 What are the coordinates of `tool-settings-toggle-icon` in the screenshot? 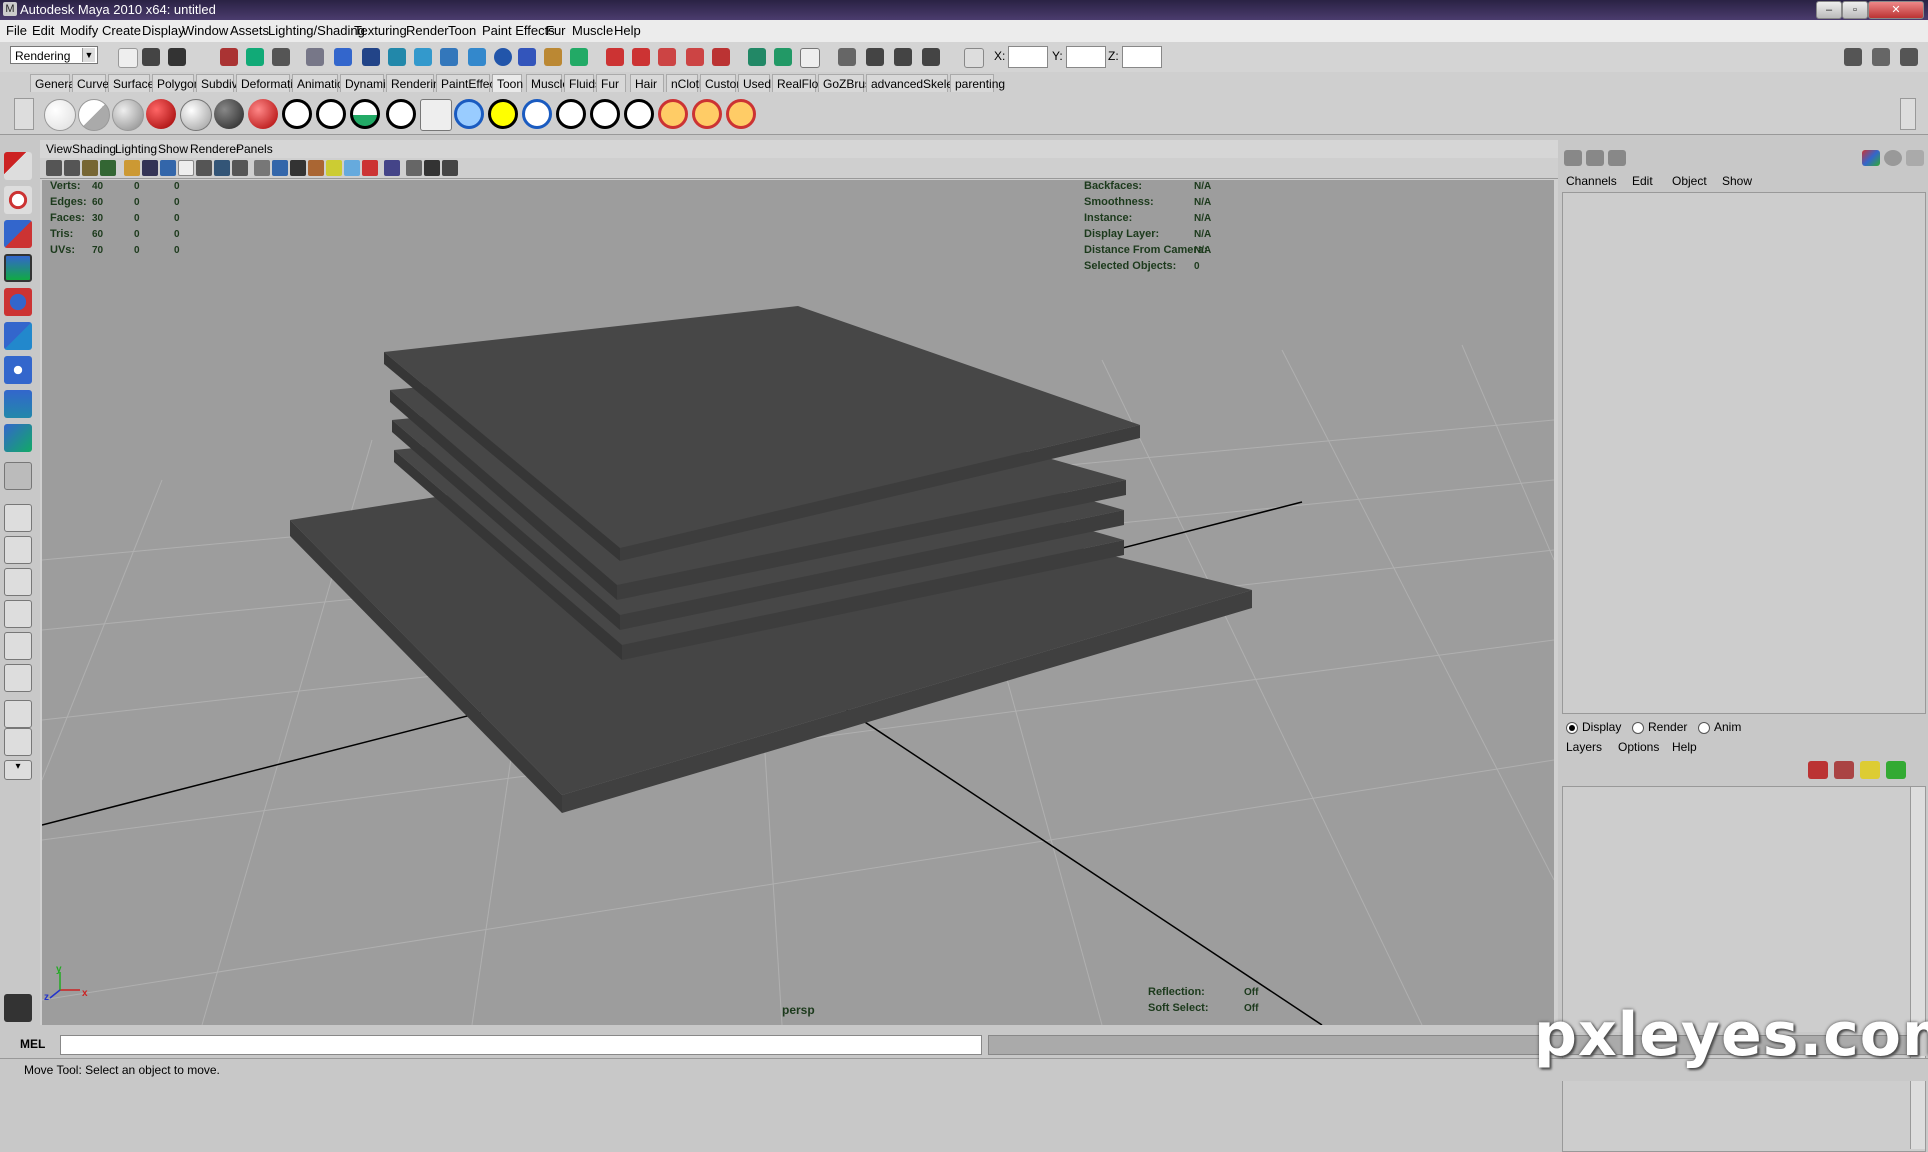 It's located at (1617, 158).